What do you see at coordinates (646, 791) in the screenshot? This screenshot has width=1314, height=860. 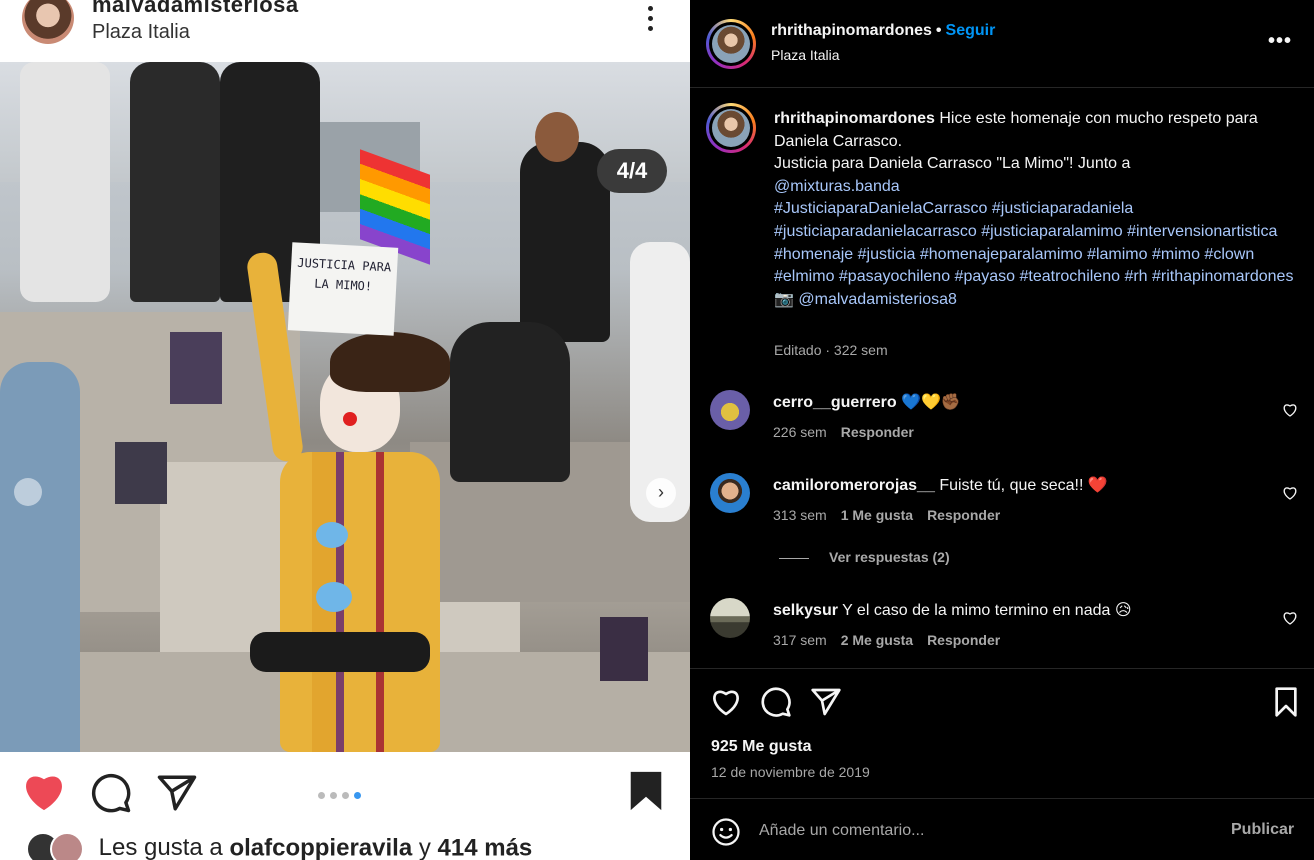 I see `embedded-bookmark-icon` at bounding box center [646, 791].